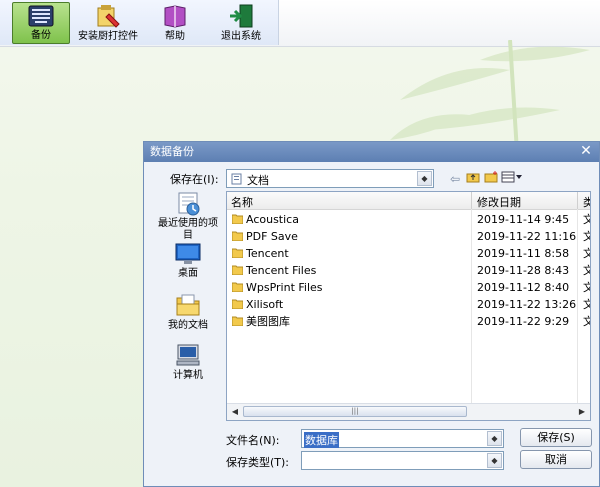 Image resolution: width=600 pixels, height=487 pixels. I want to click on scroll-right-icon: ▶, so click(582, 411).